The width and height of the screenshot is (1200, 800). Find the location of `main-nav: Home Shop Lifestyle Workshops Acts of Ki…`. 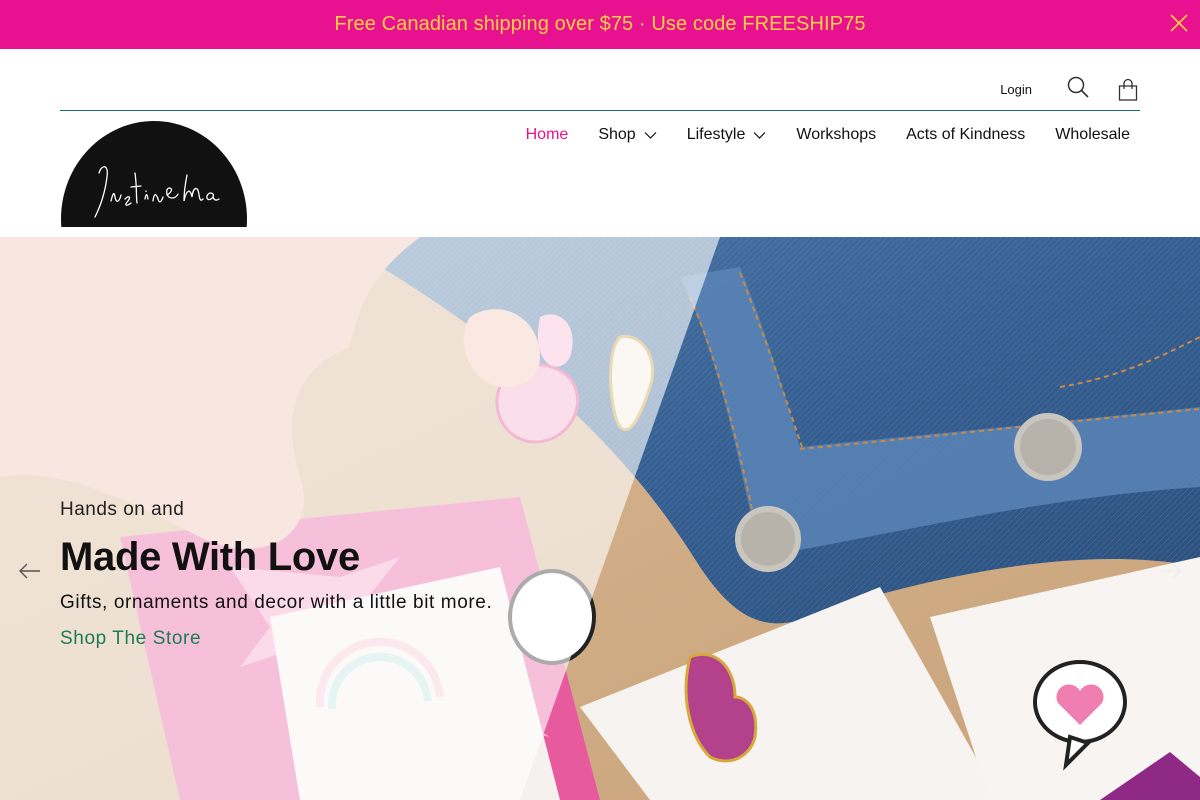

main-nav: Home Shop Lifestyle Workshops Acts of Ki… is located at coordinates (828, 135).